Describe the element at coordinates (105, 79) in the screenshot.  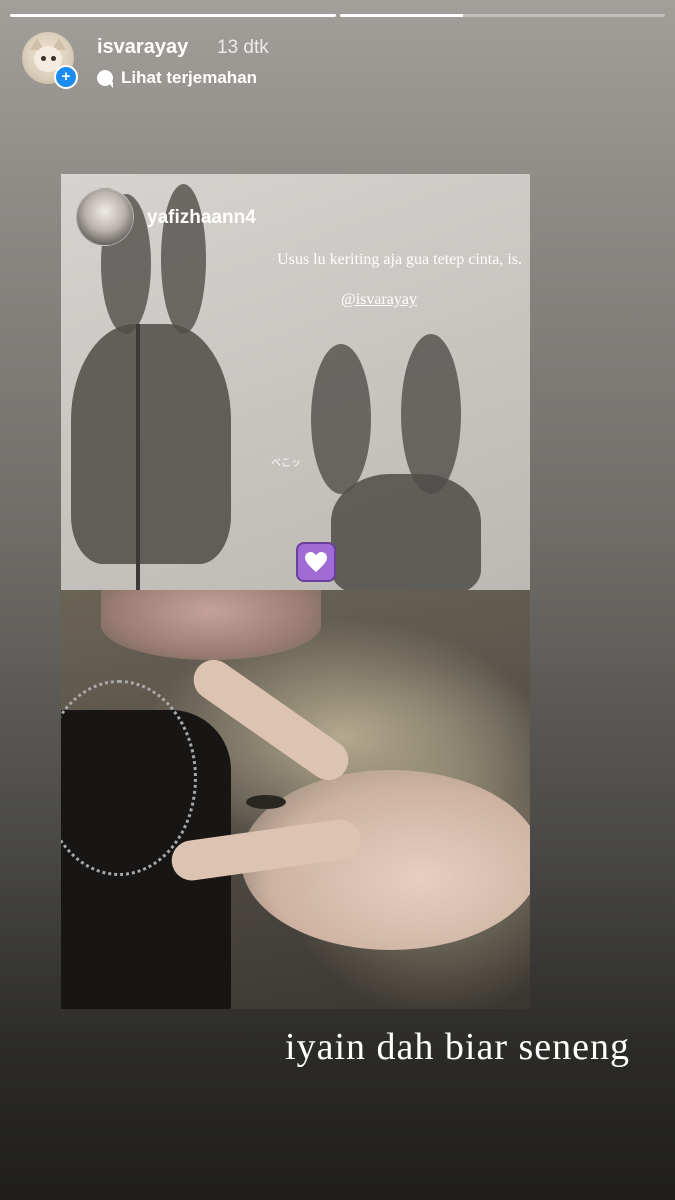
I see `translate-bubble-icon` at that location.